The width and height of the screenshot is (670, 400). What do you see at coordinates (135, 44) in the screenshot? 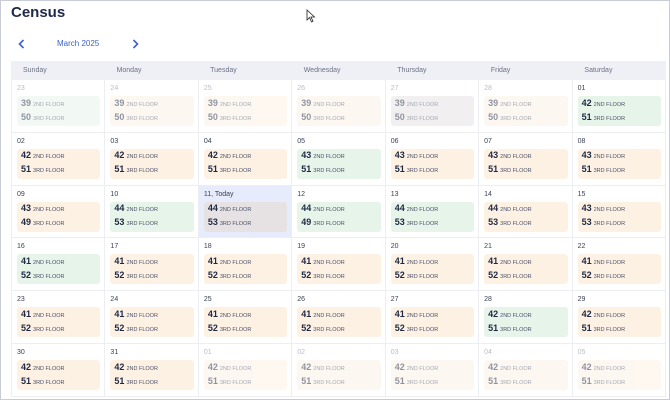
I see `next-month-button` at bounding box center [135, 44].